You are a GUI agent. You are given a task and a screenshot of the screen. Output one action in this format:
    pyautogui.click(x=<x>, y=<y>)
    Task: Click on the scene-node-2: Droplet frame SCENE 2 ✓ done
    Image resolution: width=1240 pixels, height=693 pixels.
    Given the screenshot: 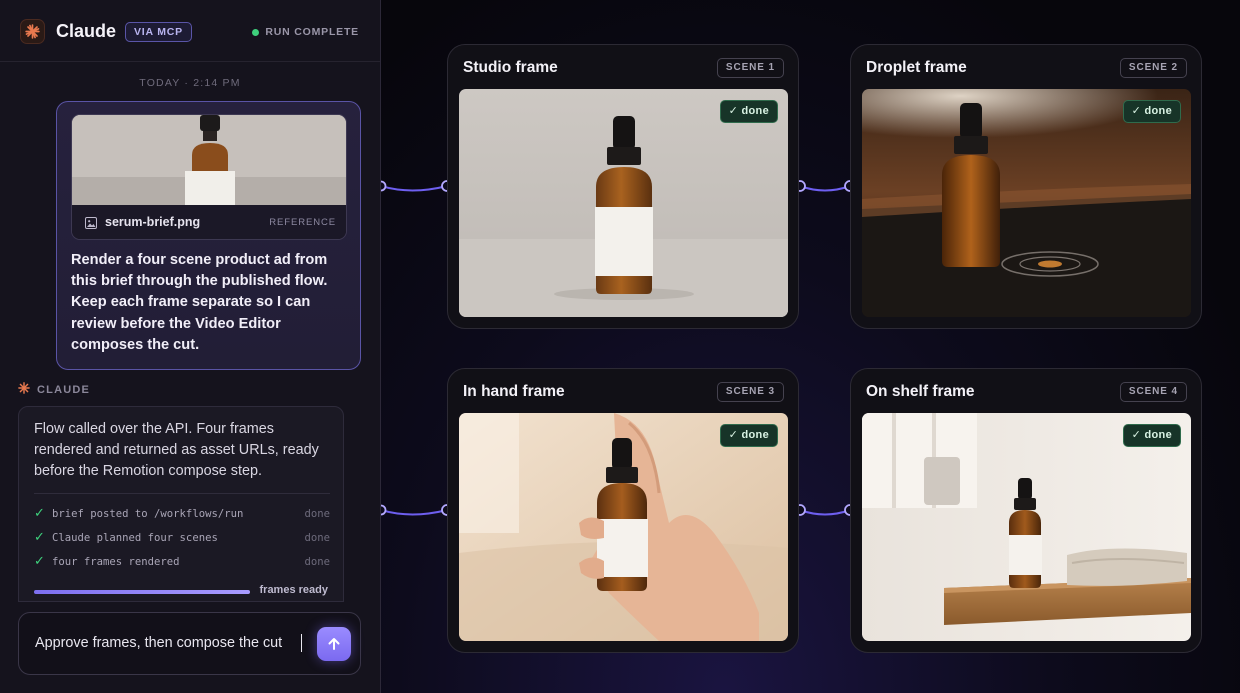 What is the action you would take?
    pyautogui.click(x=1026, y=186)
    